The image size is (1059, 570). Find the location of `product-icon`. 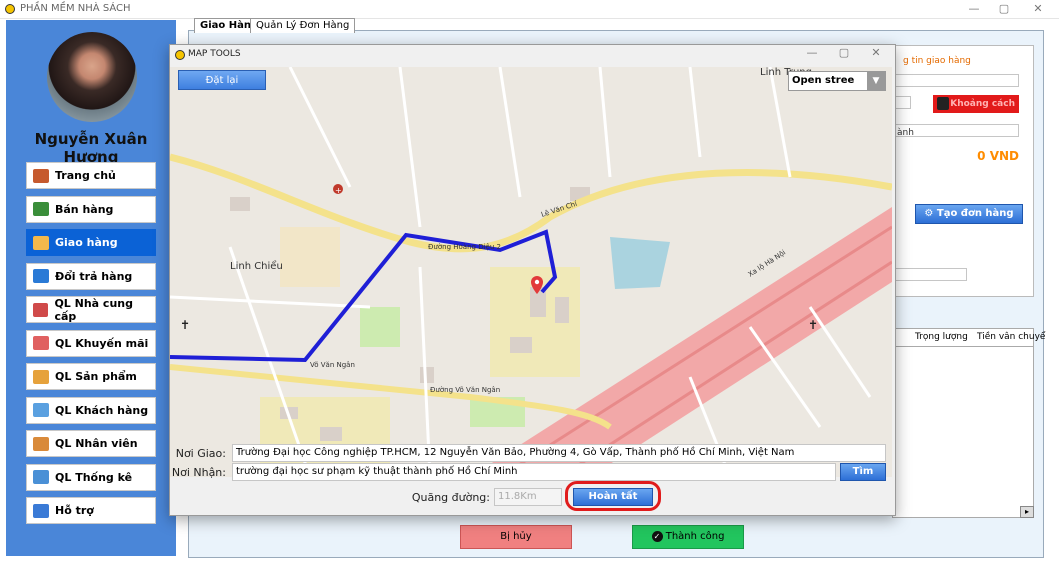

product-icon is located at coordinates (41, 376).